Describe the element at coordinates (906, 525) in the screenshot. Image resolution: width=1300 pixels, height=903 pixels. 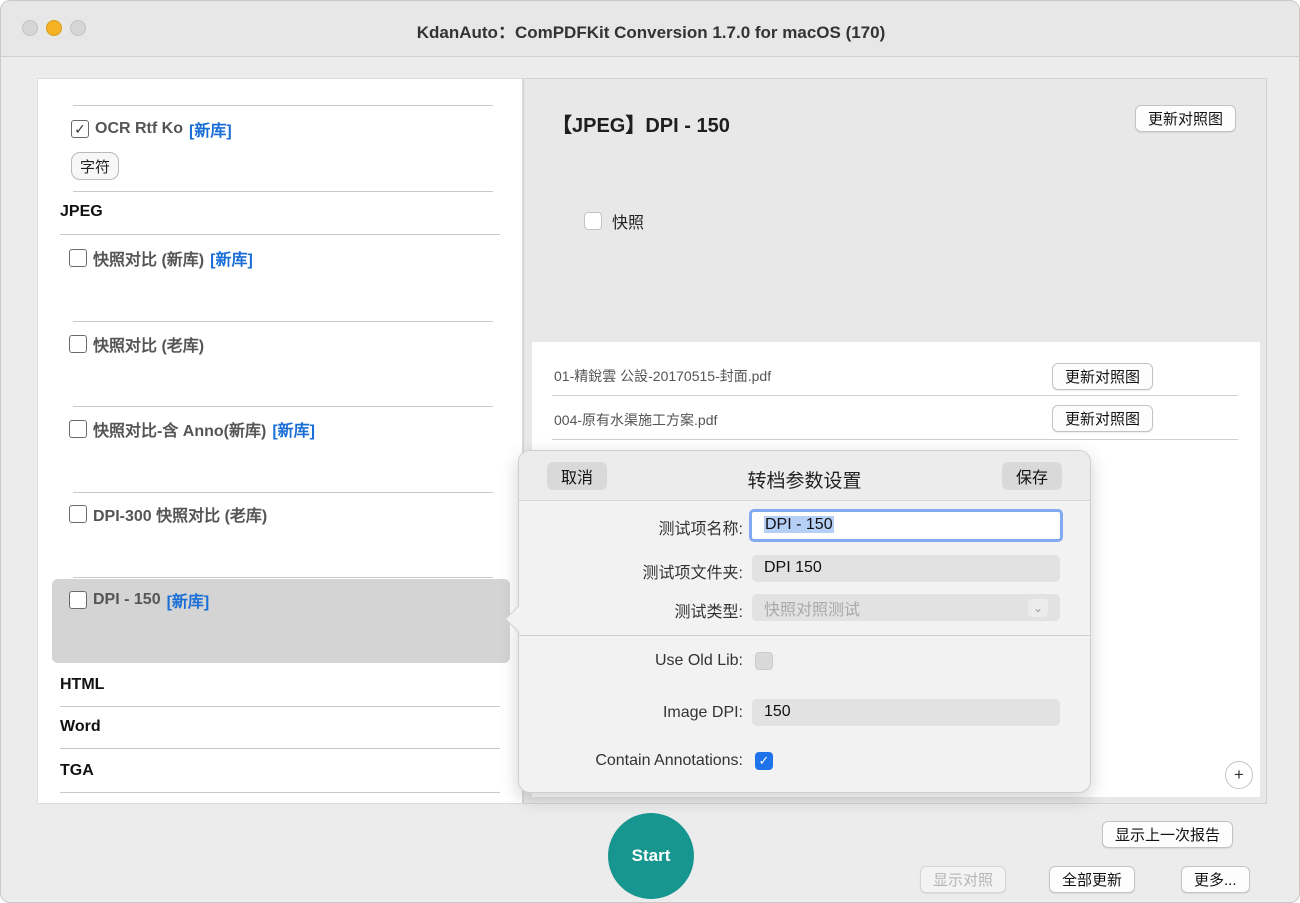
I see `test-name-input: DPI - 150` at that location.